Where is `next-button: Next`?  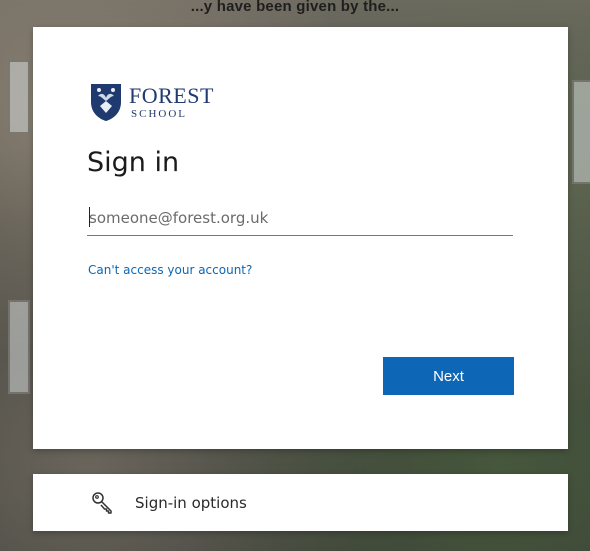
next-button: Next is located at coordinates (448, 376).